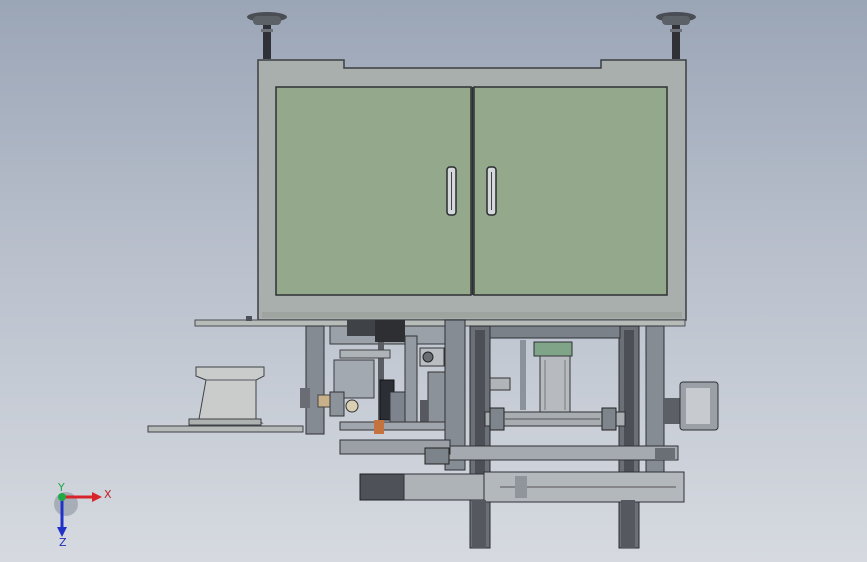  Describe the element at coordinates (62, 497) in the screenshot. I see `y-axis-marker` at that location.